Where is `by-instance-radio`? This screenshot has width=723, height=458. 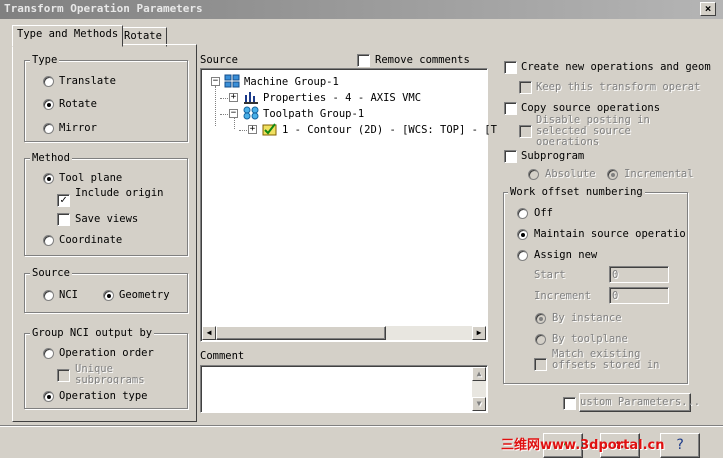 by-instance-radio is located at coordinates (540, 318).